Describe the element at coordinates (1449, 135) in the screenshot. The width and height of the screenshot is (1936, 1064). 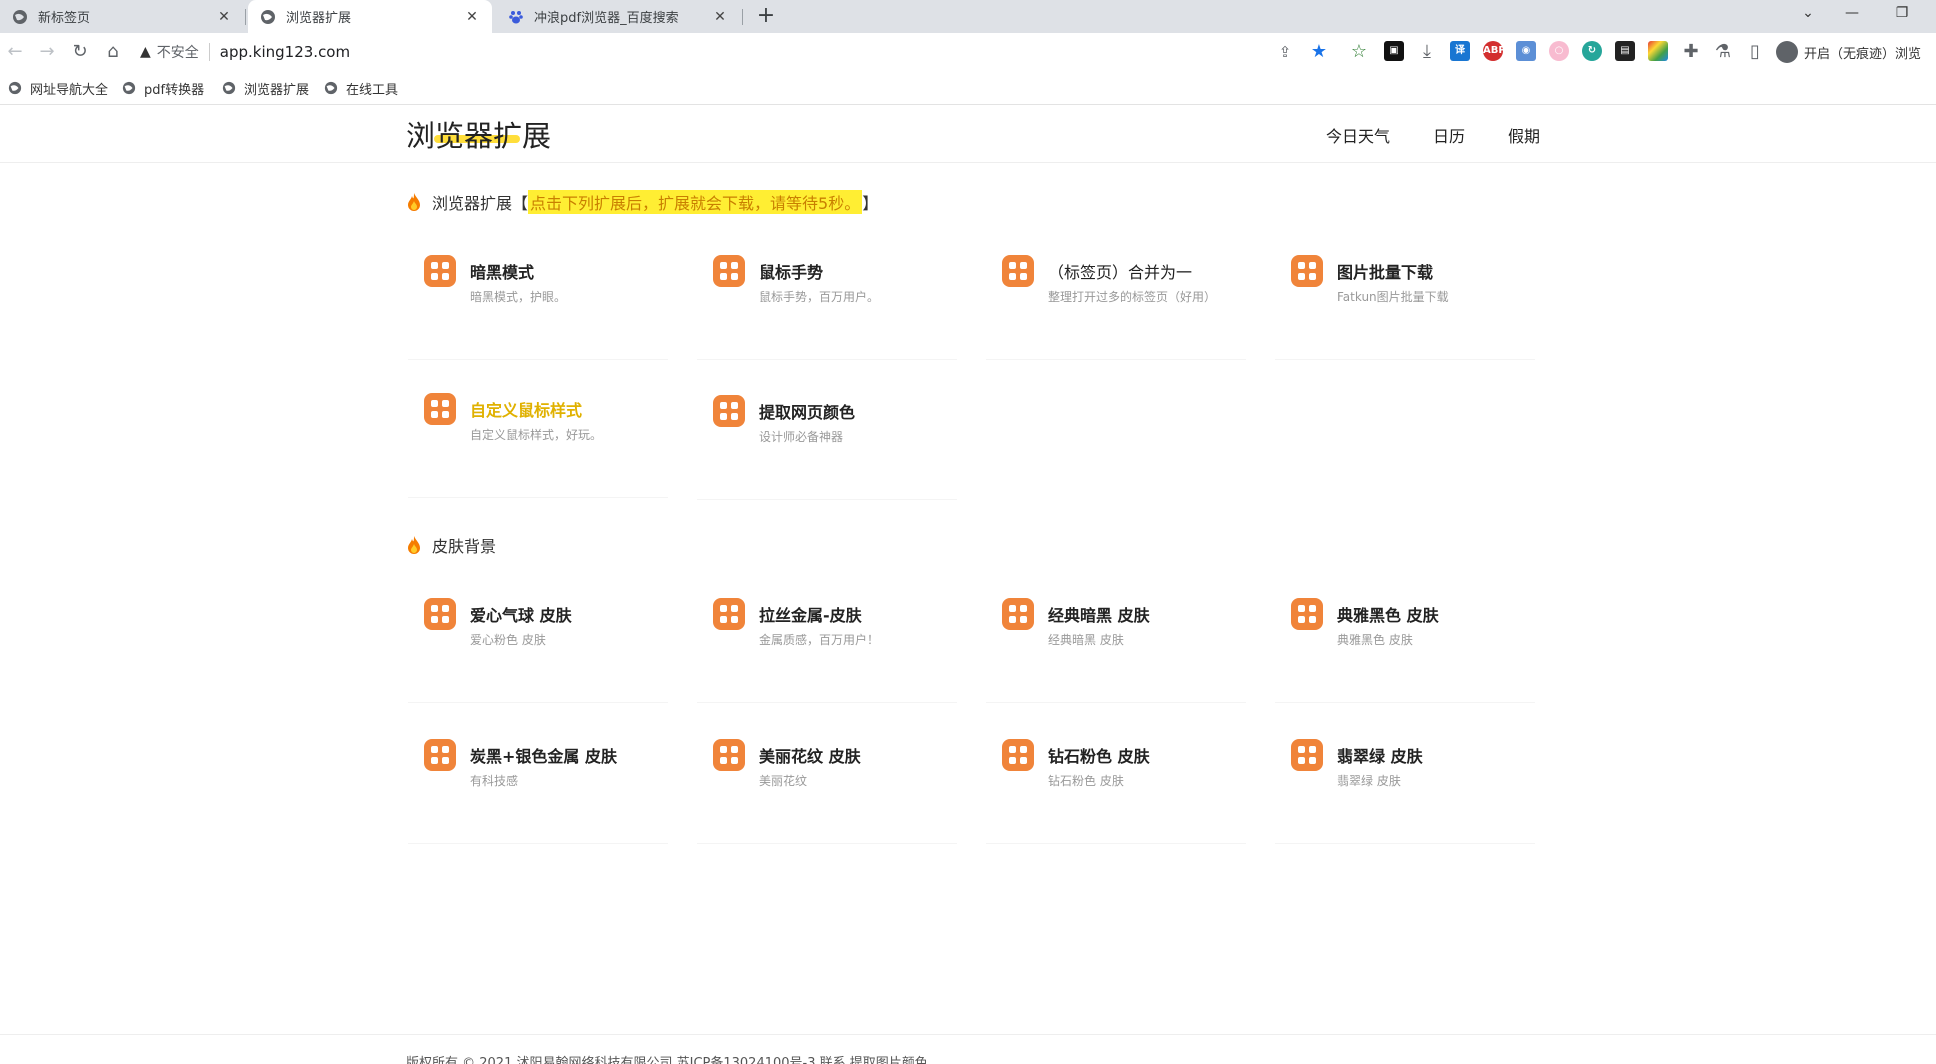
I see `nav-calendar: 日历` at that location.